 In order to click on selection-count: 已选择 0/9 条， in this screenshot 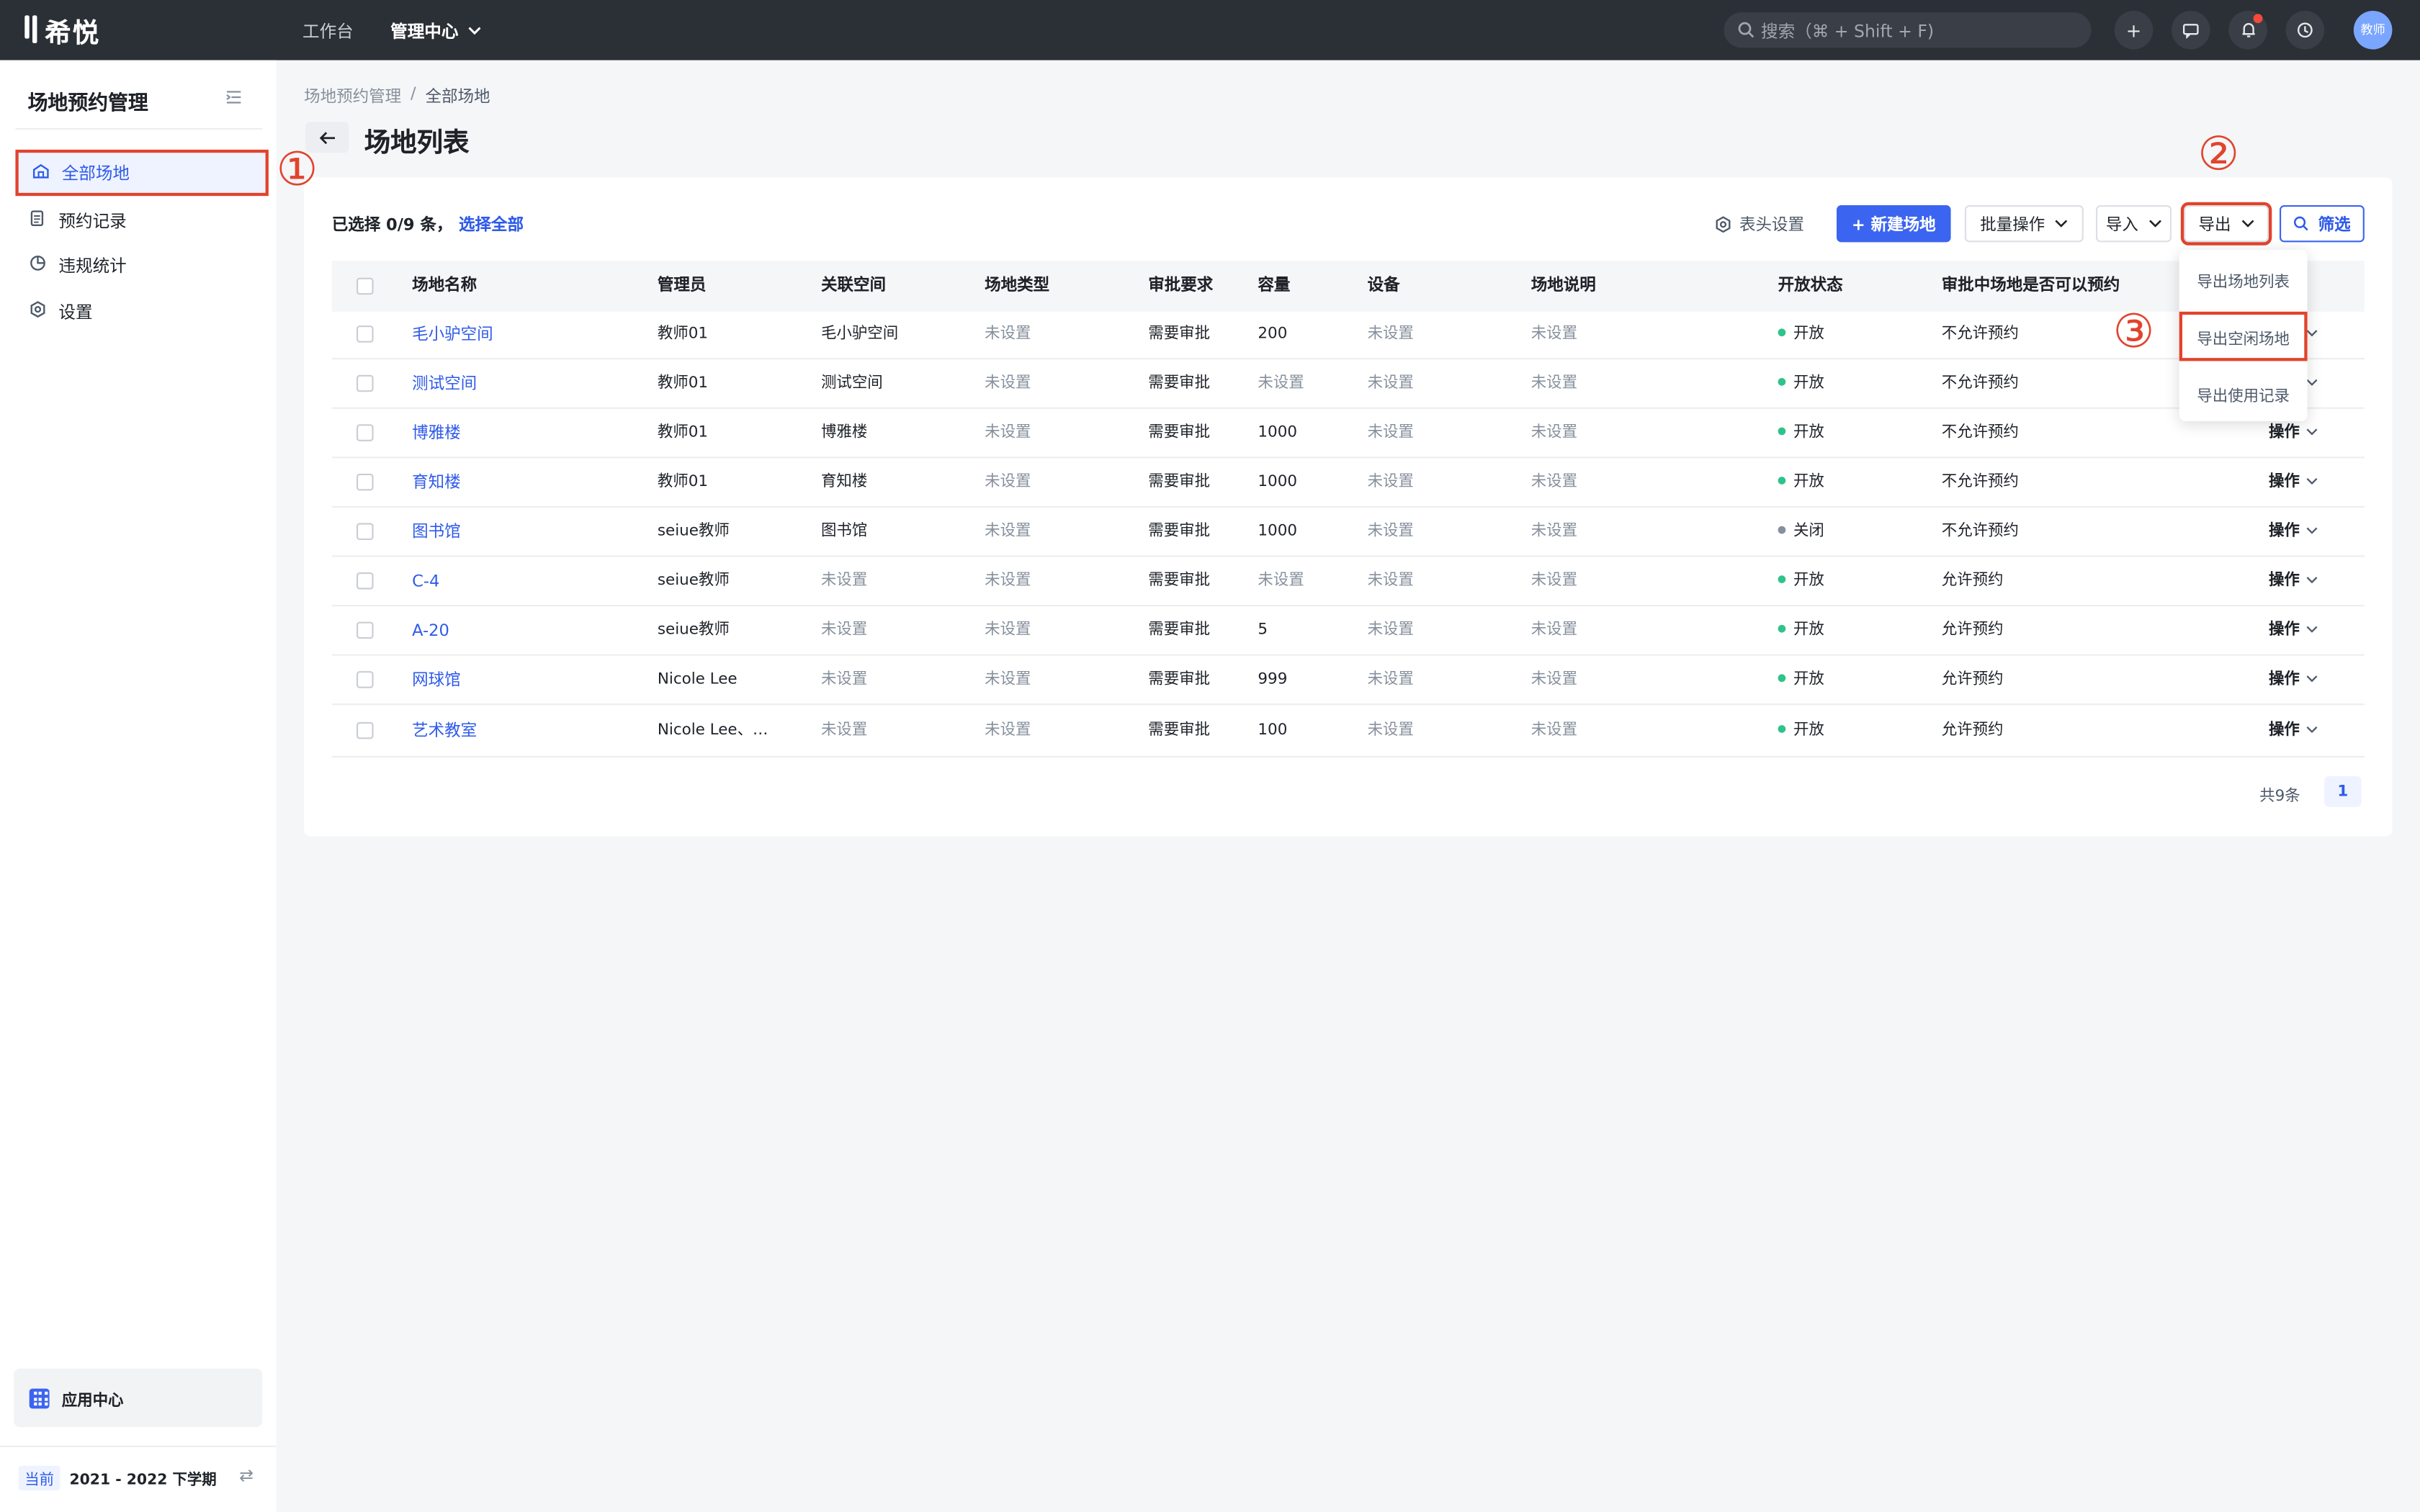, I will do `click(392, 225)`.